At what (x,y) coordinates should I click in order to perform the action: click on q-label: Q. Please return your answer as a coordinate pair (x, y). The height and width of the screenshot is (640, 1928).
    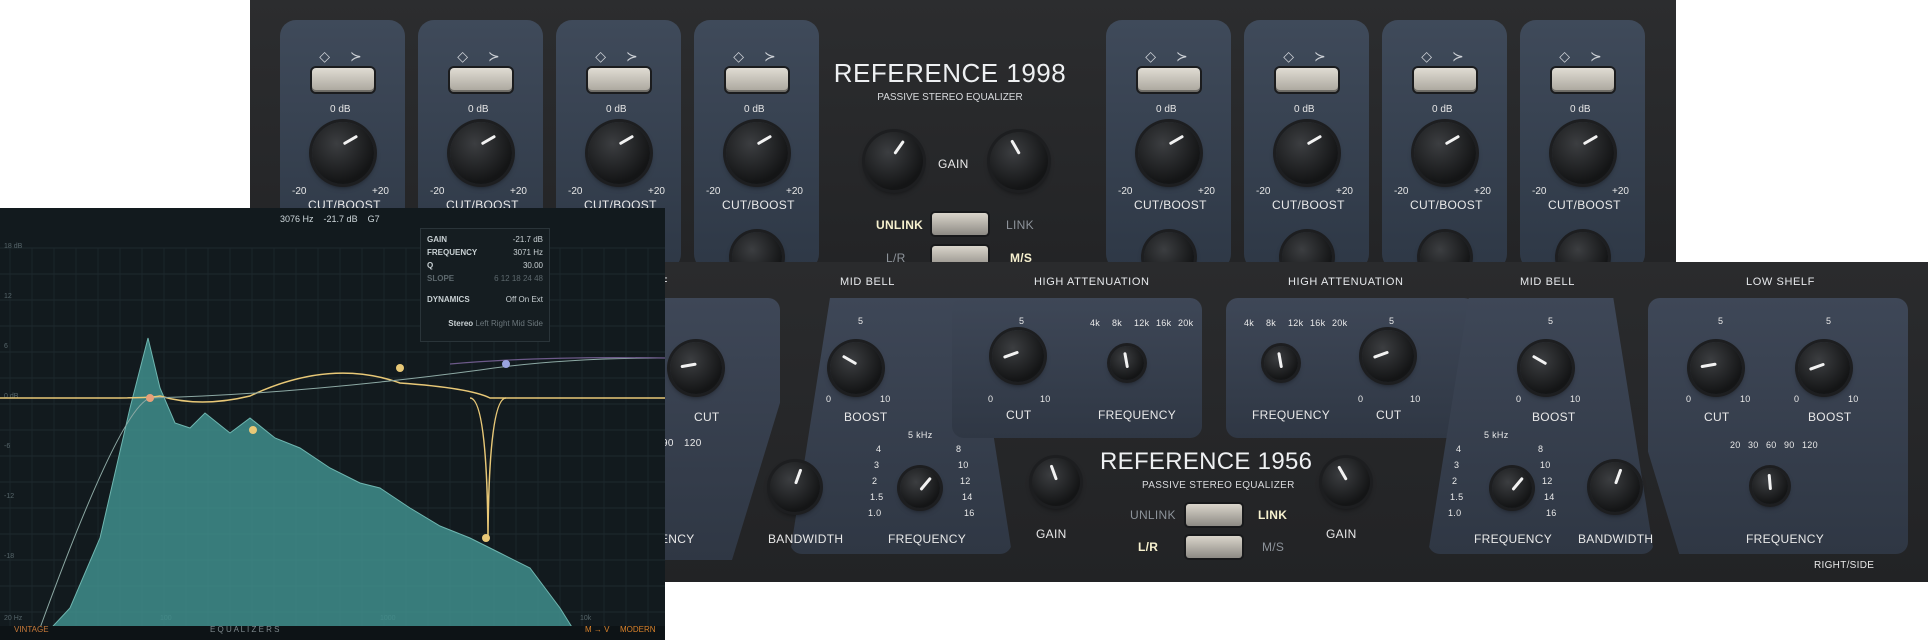
    Looking at the image, I should click on (430, 265).